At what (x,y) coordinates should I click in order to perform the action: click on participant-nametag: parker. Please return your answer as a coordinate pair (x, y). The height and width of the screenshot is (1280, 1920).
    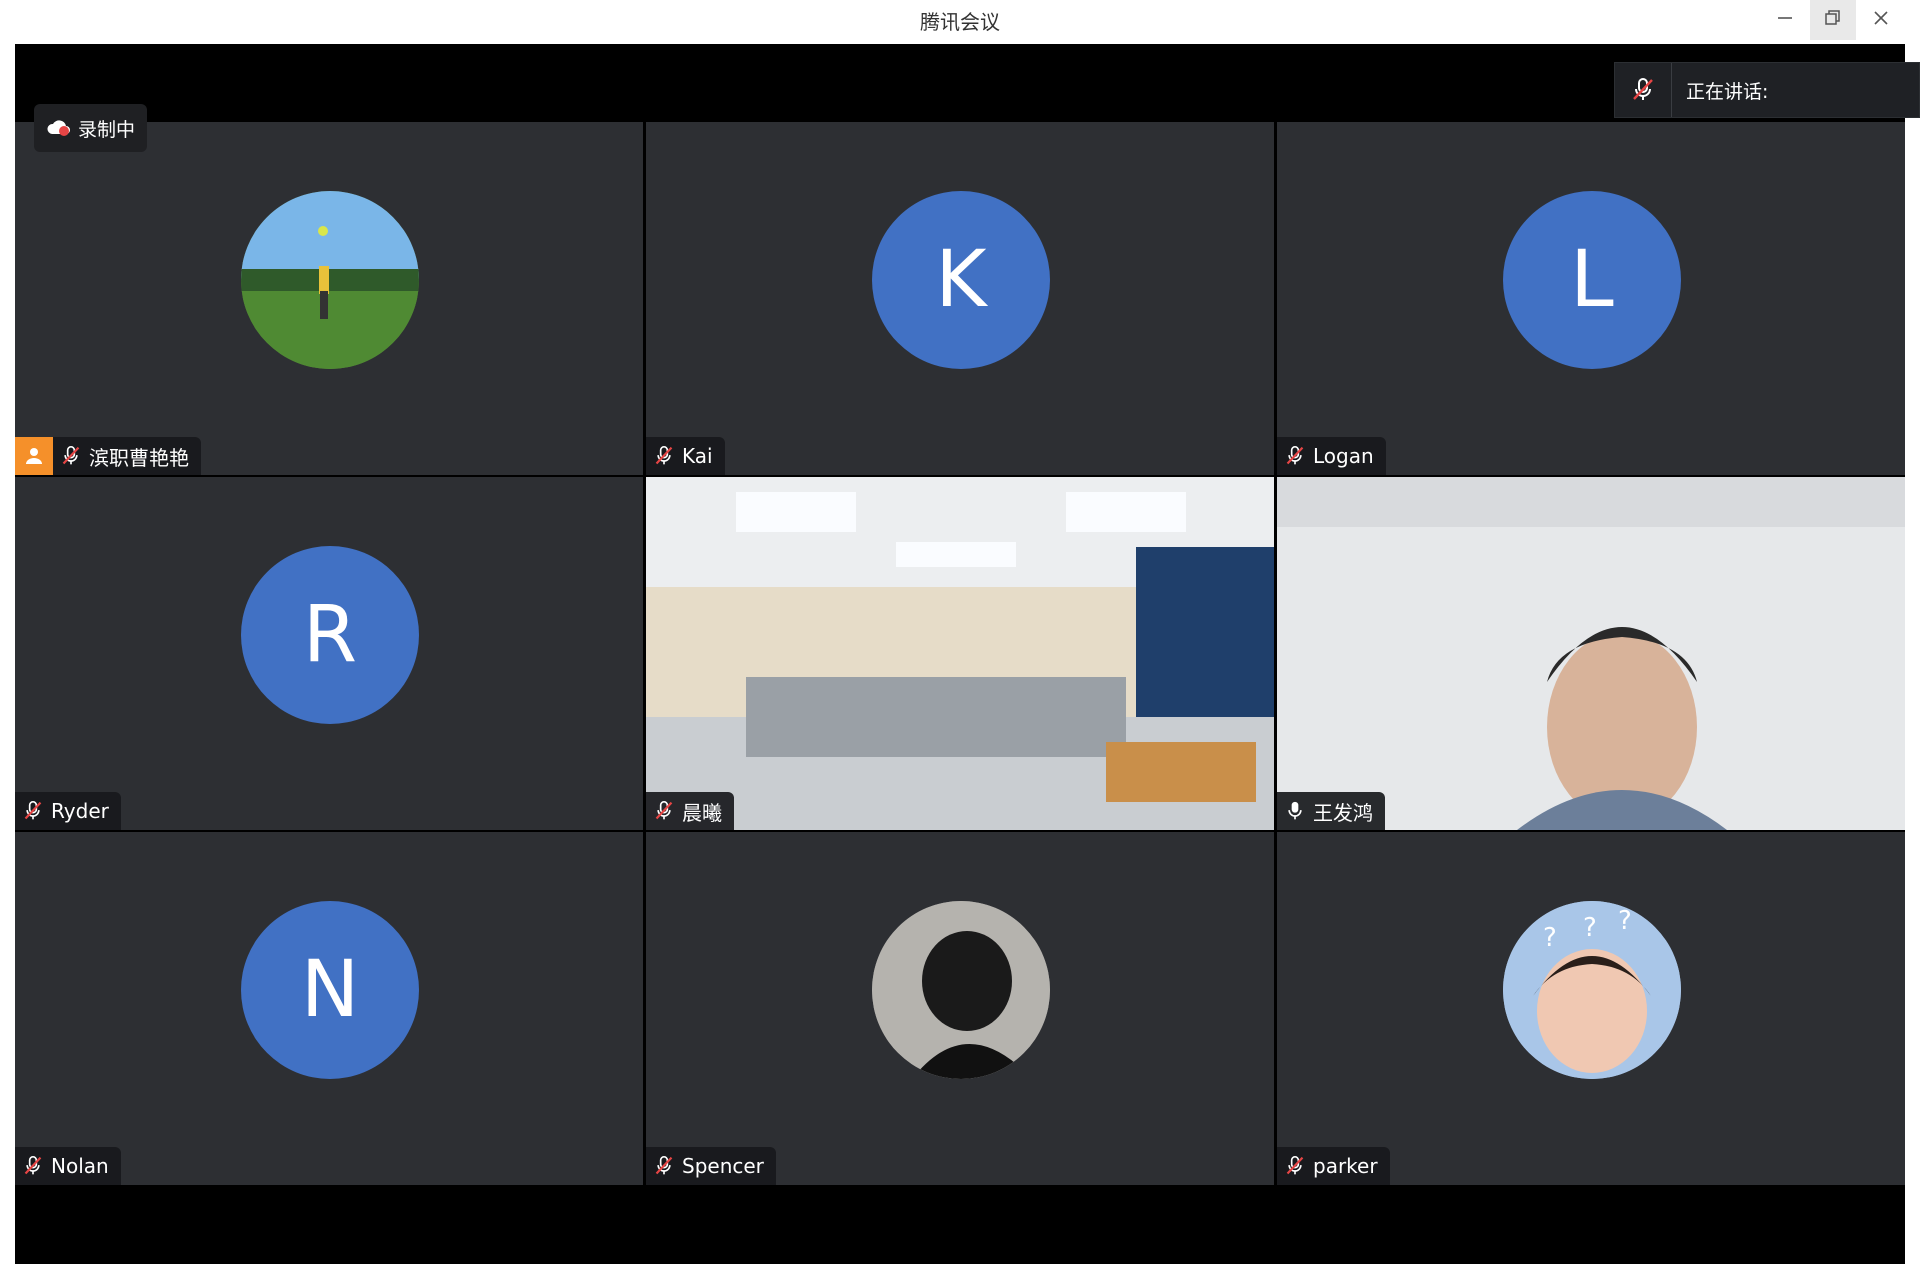
    Looking at the image, I should click on (1333, 1166).